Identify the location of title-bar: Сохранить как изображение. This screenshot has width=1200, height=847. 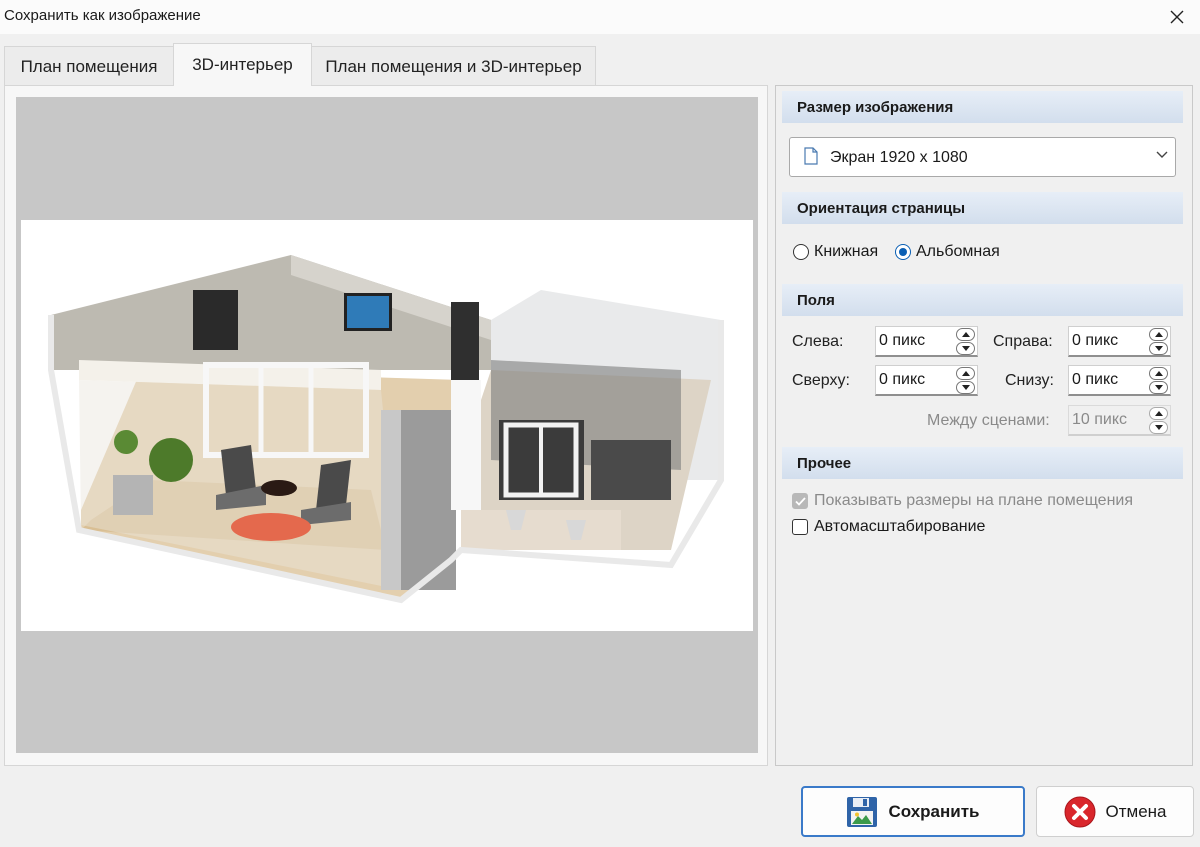
(600, 17).